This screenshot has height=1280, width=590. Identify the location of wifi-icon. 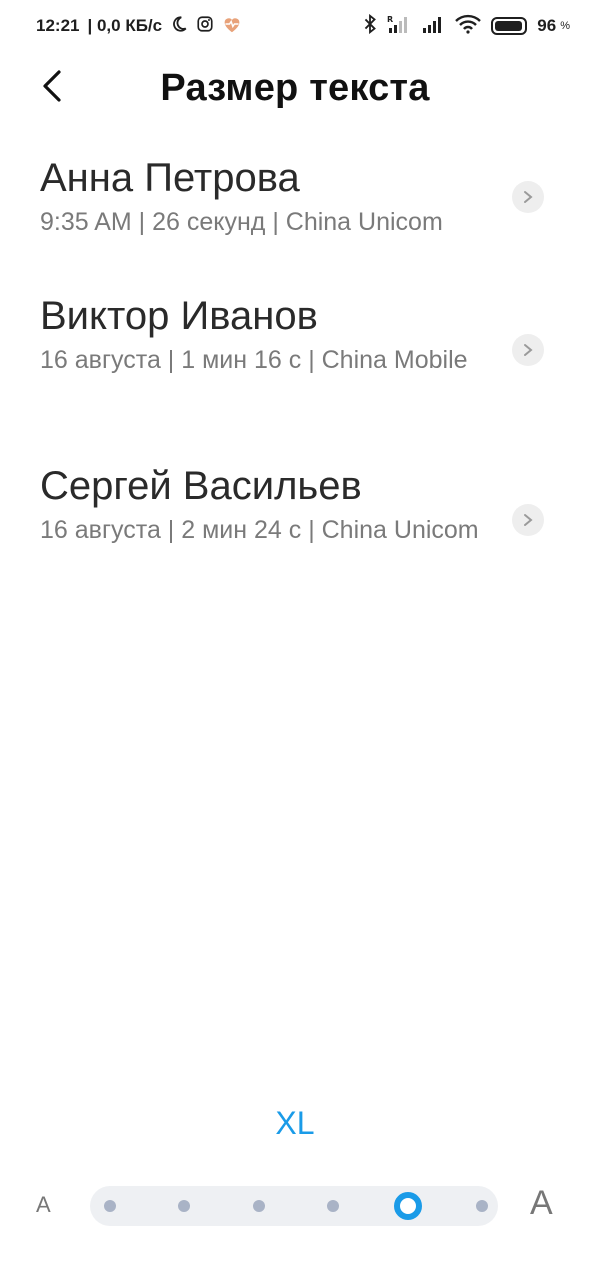
(468, 26).